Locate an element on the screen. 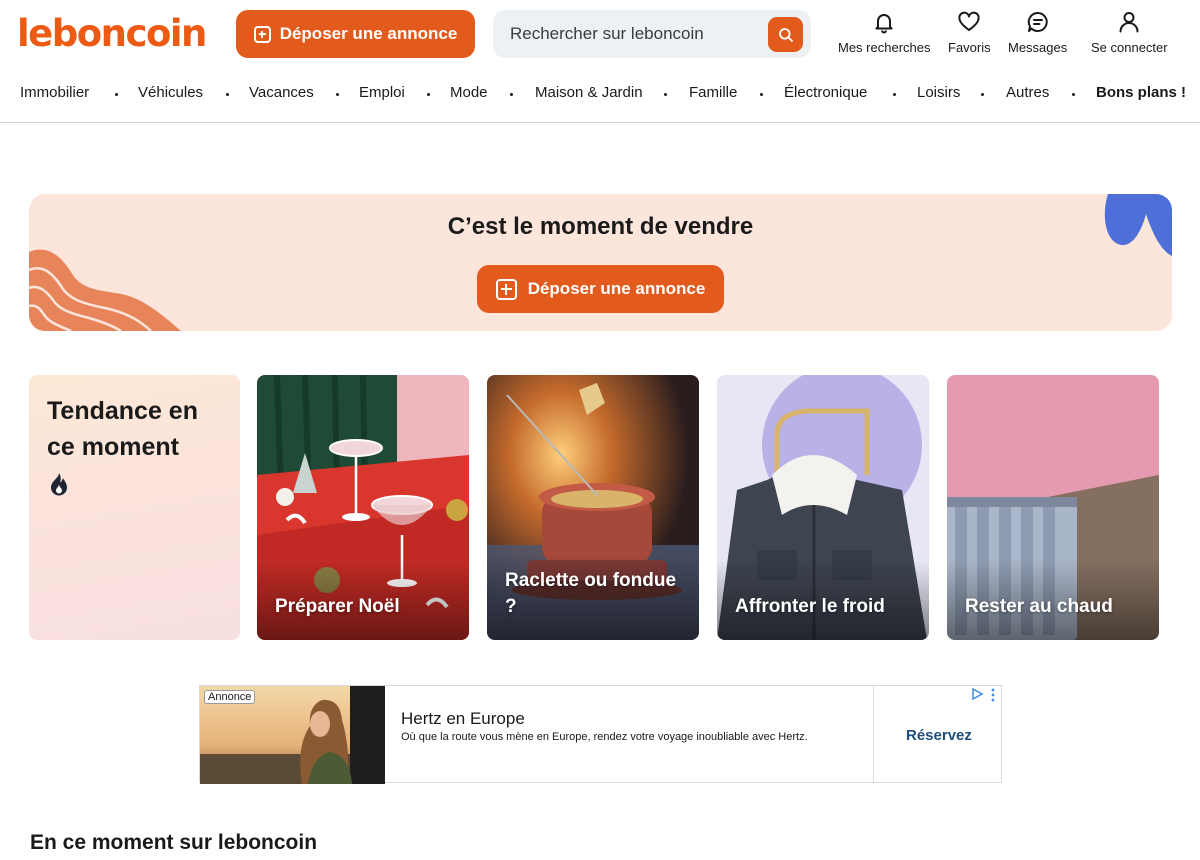 The width and height of the screenshot is (1200, 860). ad-choices-icon is located at coordinates (984, 695).